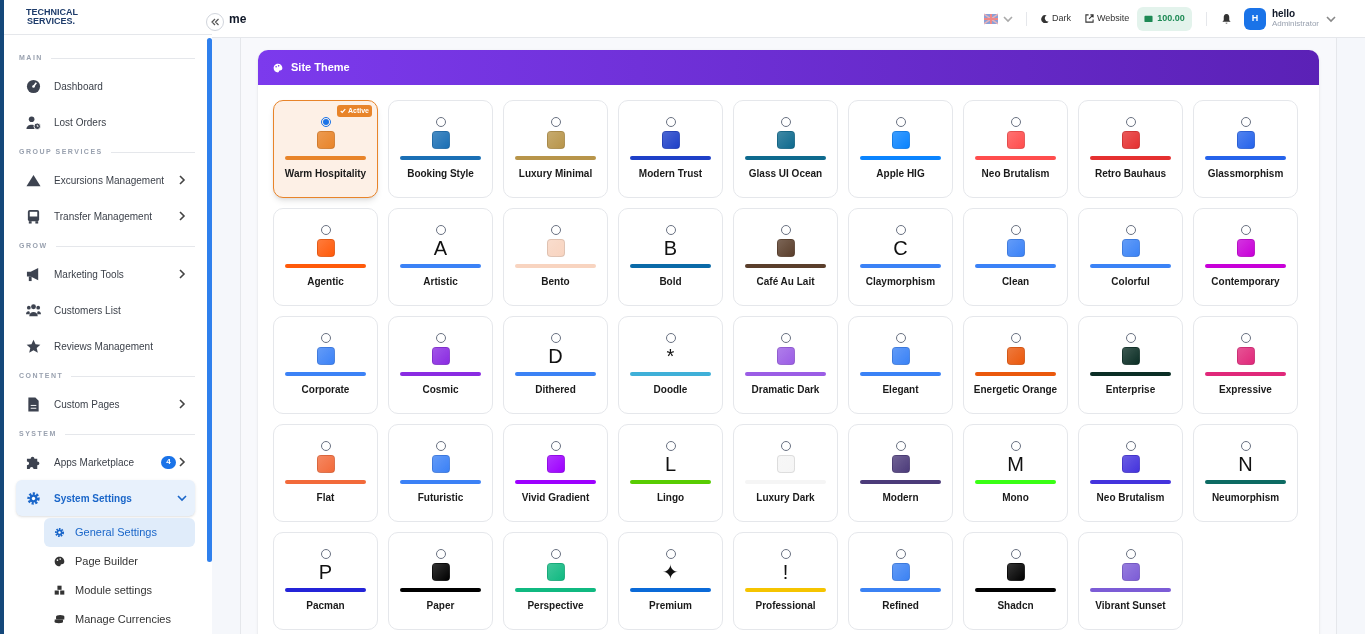 This screenshot has height=634, width=1365. I want to click on theme-card: Paper, so click(440, 581).